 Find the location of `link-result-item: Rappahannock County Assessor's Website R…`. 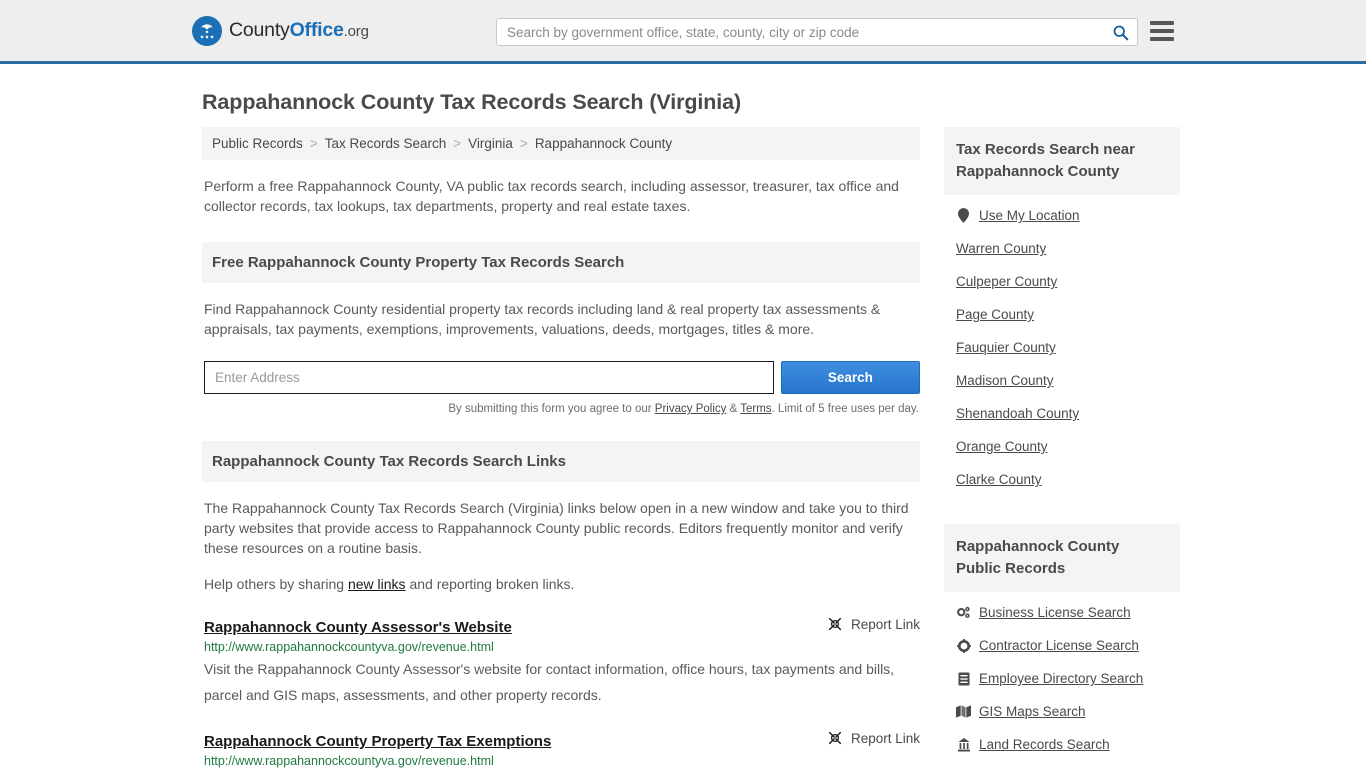

link-result-item: Rappahannock County Assessor's Website R… is located at coordinates (561, 662).